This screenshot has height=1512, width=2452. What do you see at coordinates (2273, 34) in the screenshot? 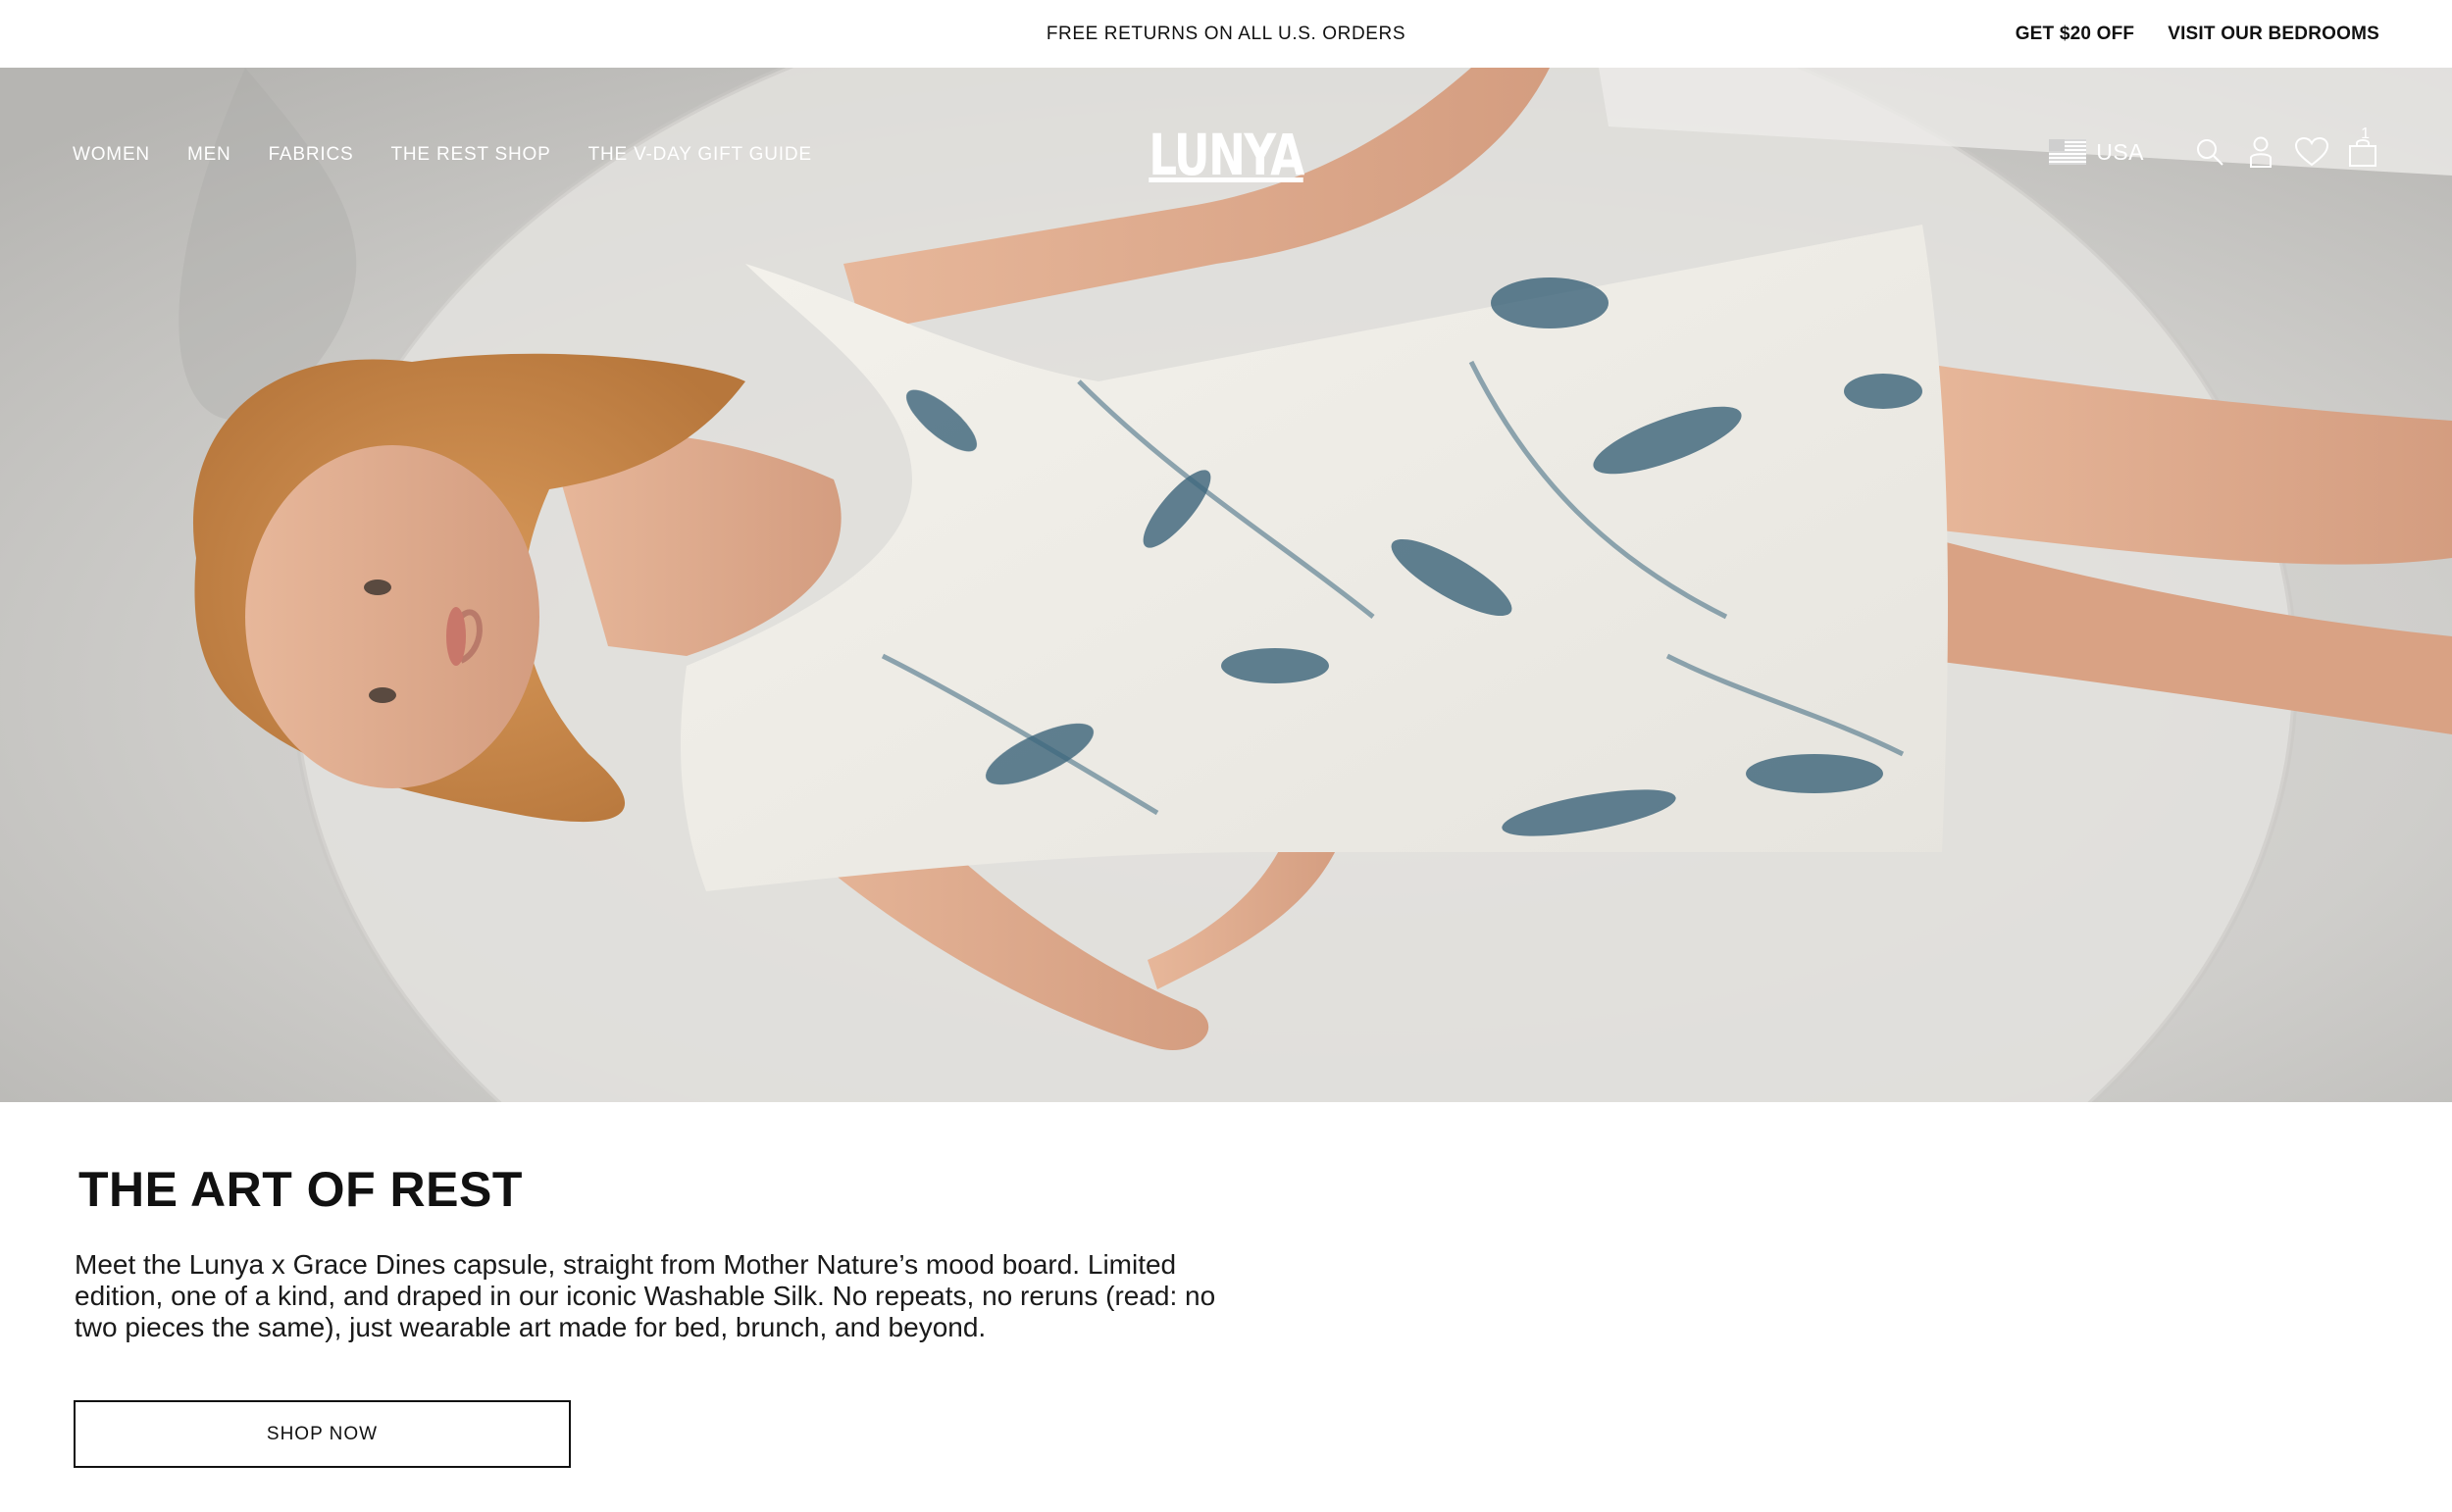
I see `visit-bedrooms-link: VISIT OUR BEDROOMS` at bounding box center [2273, 34].